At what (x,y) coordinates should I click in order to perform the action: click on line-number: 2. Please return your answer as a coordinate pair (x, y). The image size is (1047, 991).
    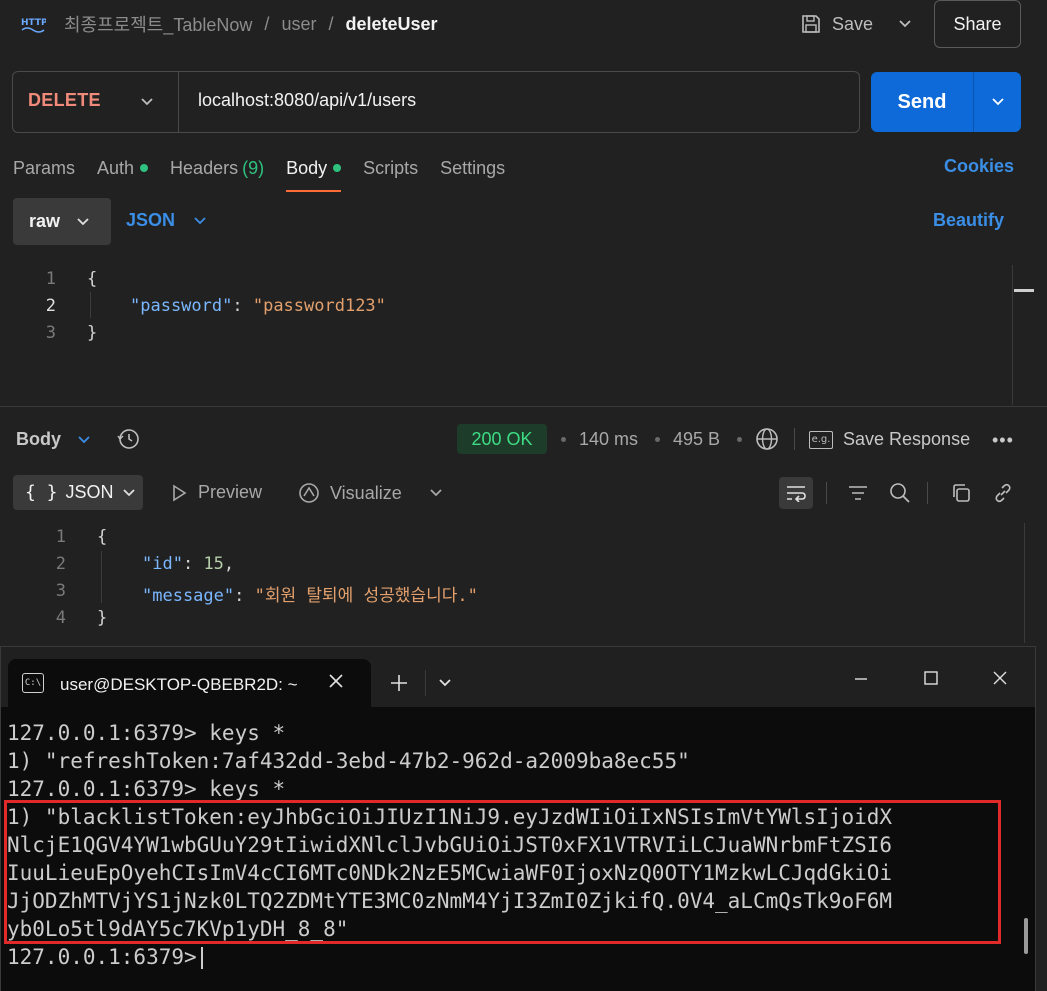
    Looking at the image, I should click on (60, 564).